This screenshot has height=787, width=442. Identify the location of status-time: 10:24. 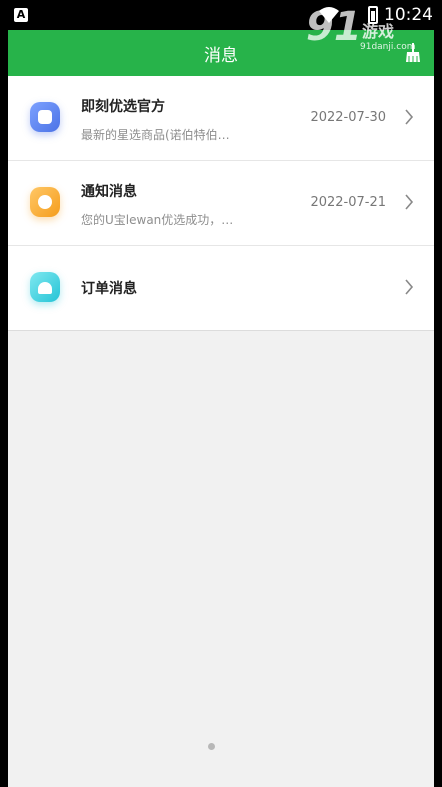
(408, 15).